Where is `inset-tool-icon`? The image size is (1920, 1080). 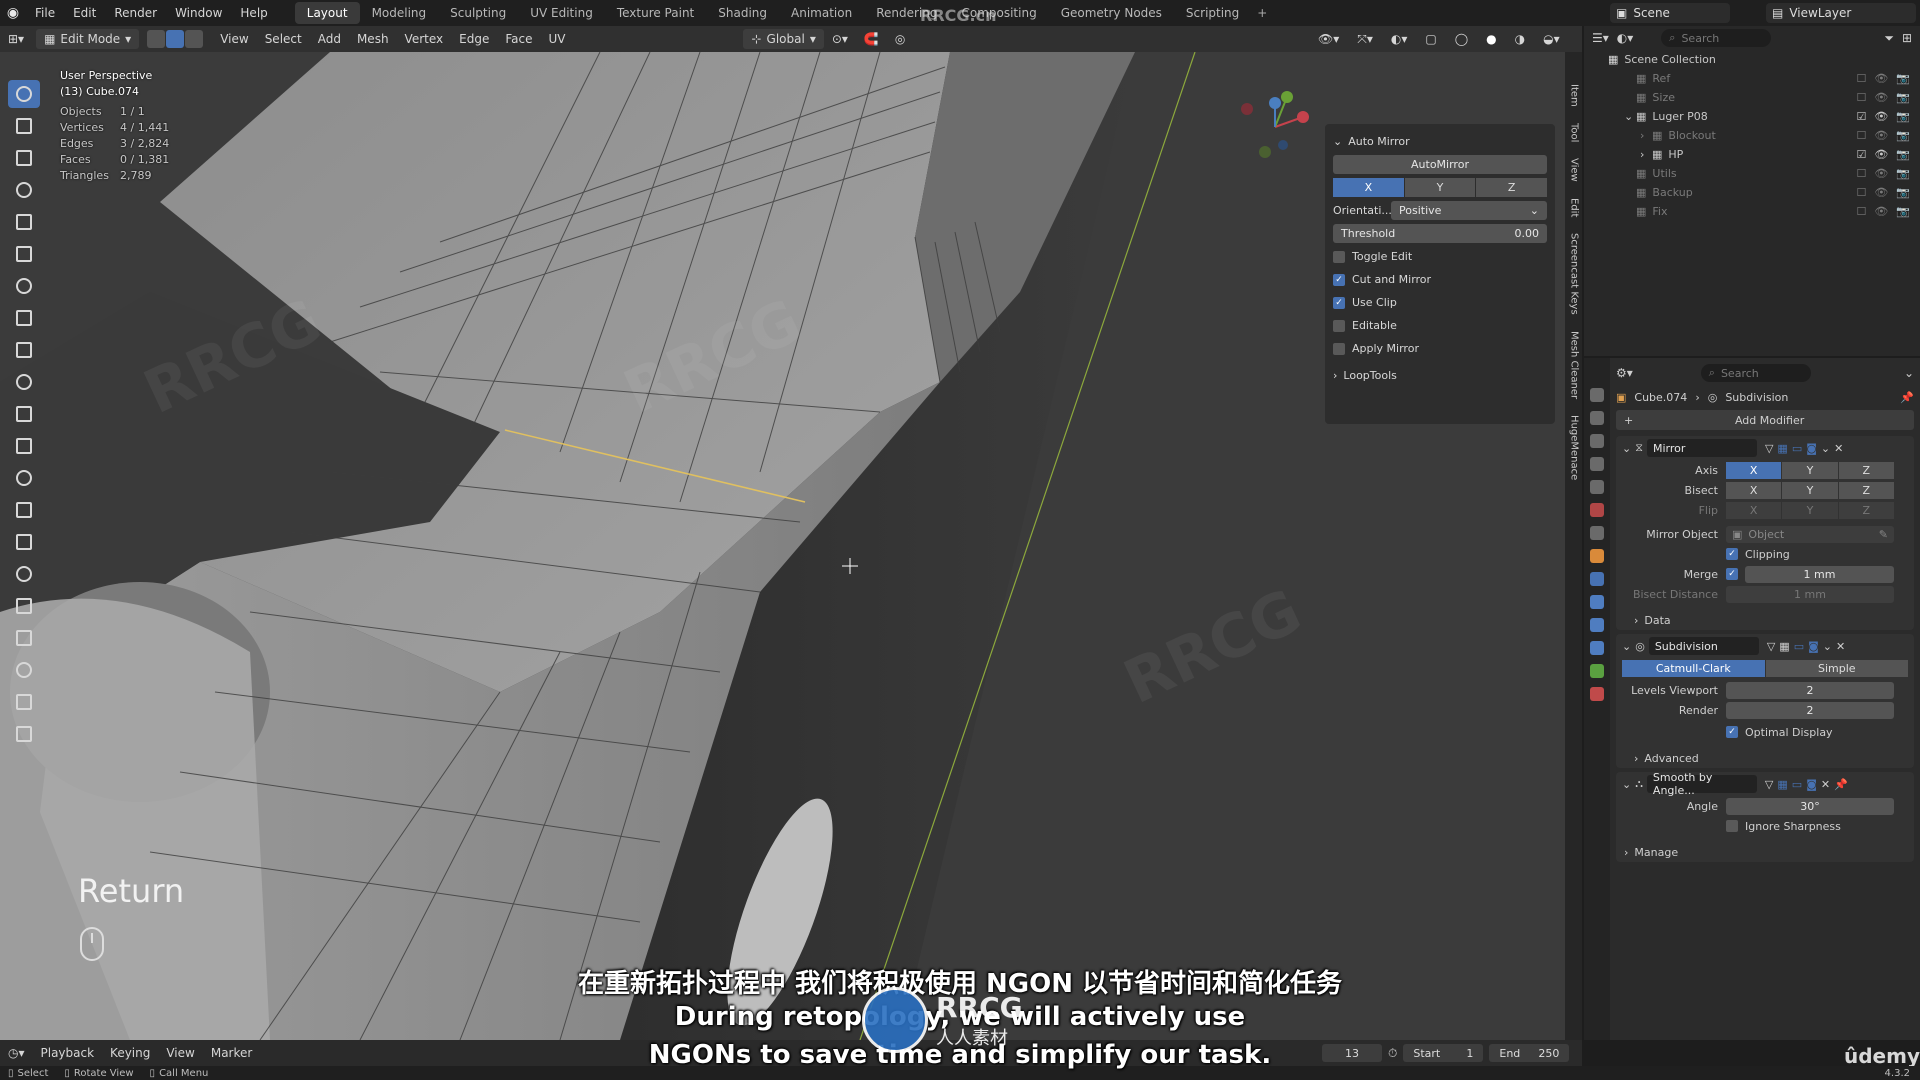
inset-tool-icon is located at coordinates (24, 414).